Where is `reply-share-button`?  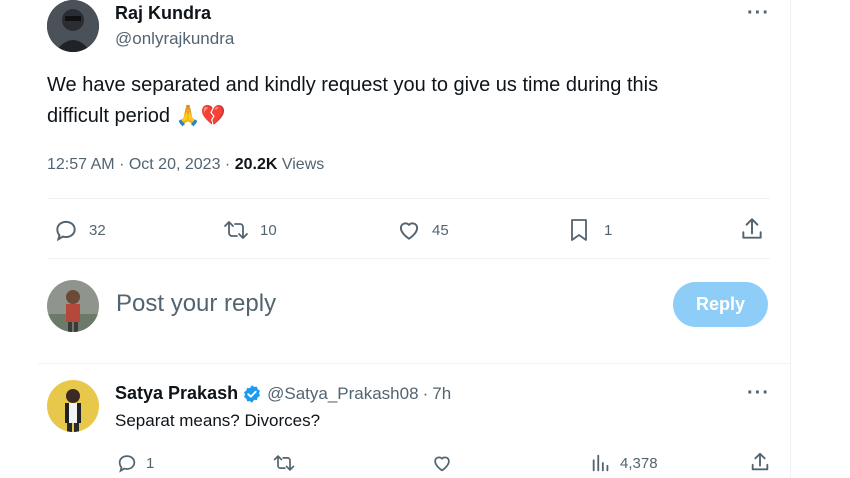
reply-share-button is located at coordinates (760, 462).